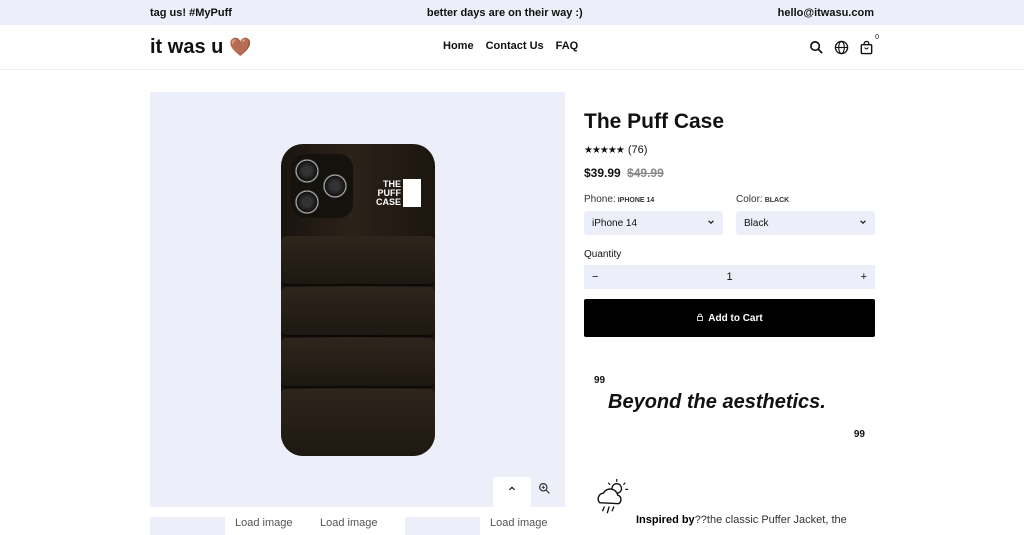 The width and height of the screenshot is (1024, 535). I want to click on case-brand-text: THE PUFF CASE, so click(387, 193).